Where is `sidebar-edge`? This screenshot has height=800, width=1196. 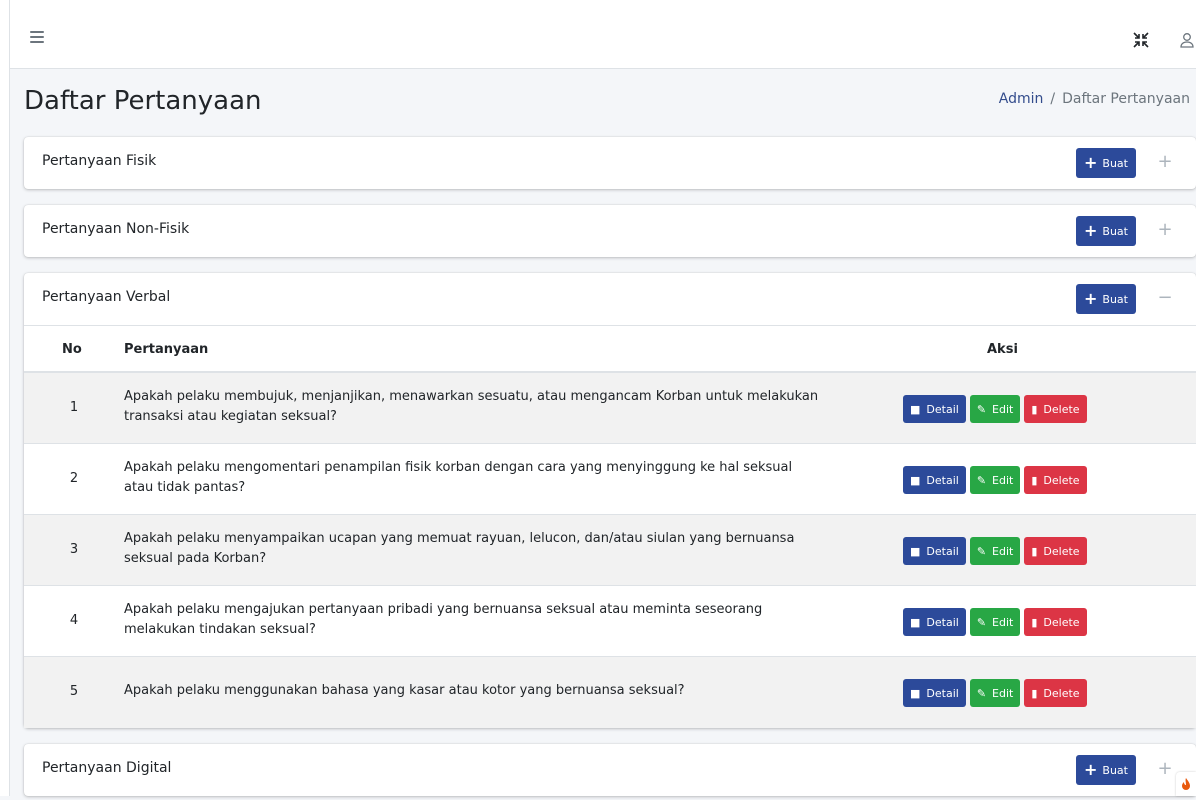 sidebar-edge is located at coordinates (5, 398).